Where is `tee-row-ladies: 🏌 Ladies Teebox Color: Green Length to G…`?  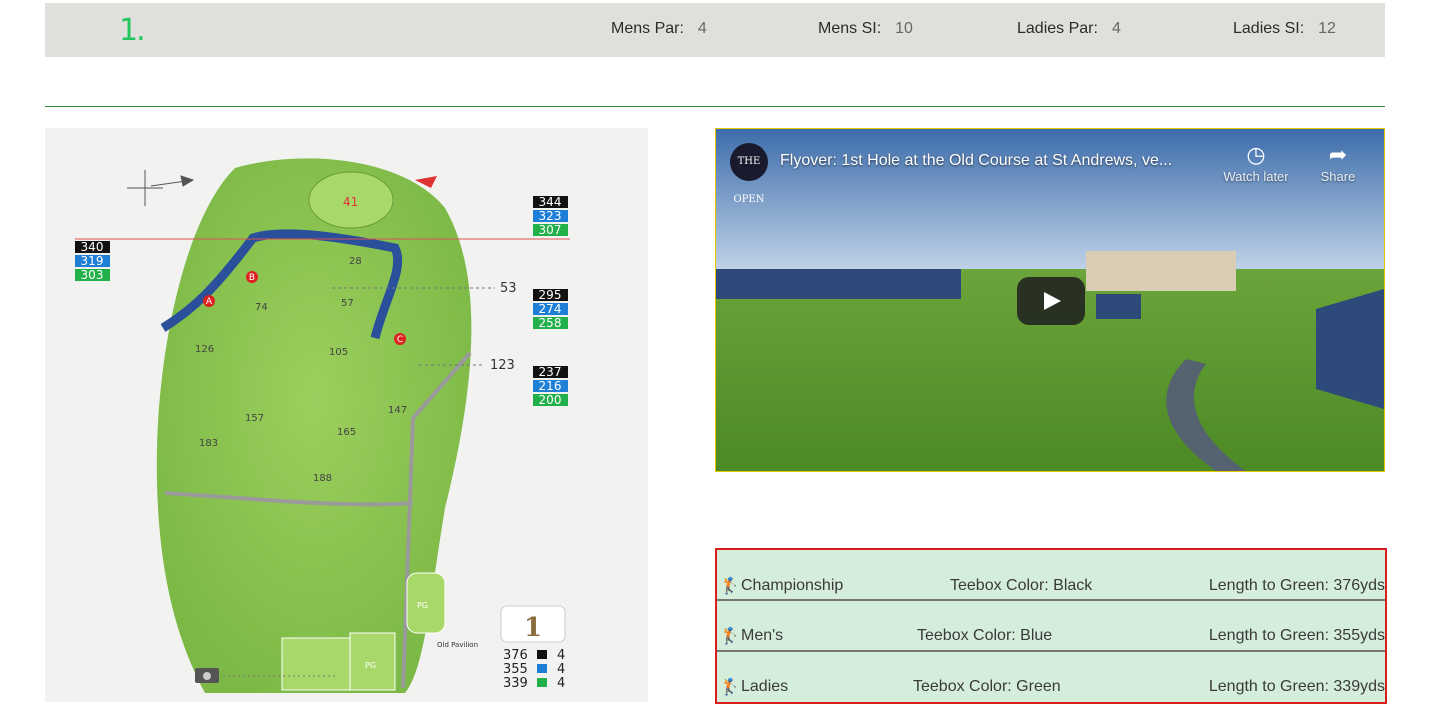 tee-row-ladies: 🏌 Ladies Teebox Color: Green Length to G… is located at coordinates (1051, 676).